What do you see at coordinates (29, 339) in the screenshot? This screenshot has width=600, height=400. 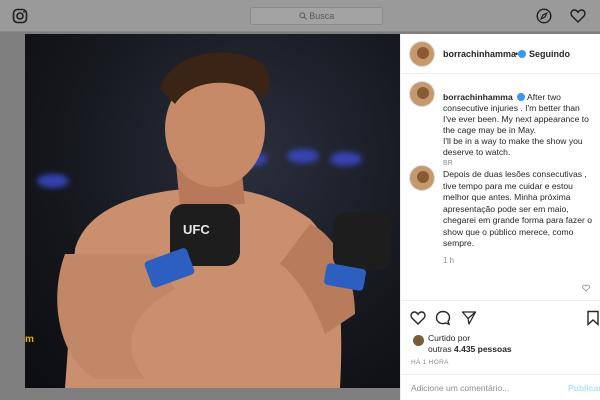 I see `photo-corner-label: m` at bounding box center [29, 339].